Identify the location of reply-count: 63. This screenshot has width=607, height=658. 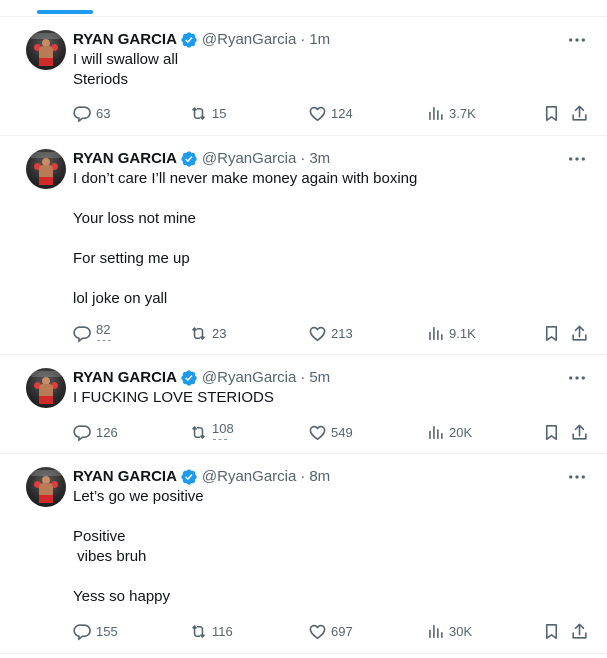
(103, 113).